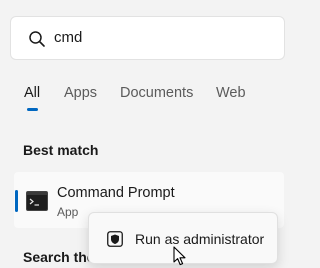  What do you see at coordinates (115, 239) in the screenshot?
I see `shield-icon` at bounding box center [115, 239].